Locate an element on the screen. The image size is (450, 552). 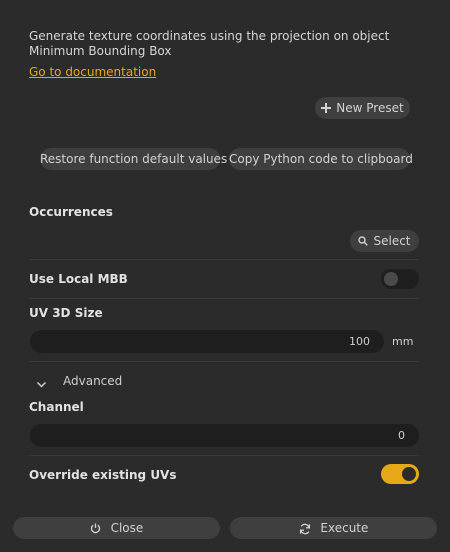
close-label: Close is located at coordinates (127, 528).